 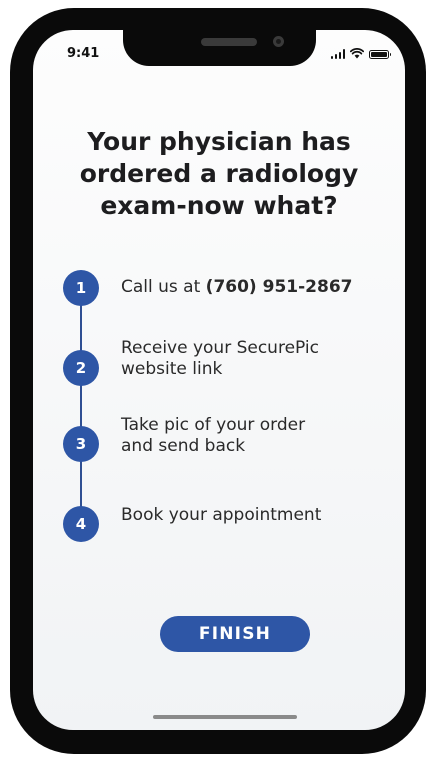 I want to click on step-text: Receive your SecurePic website link, so click(x=256, y=359).